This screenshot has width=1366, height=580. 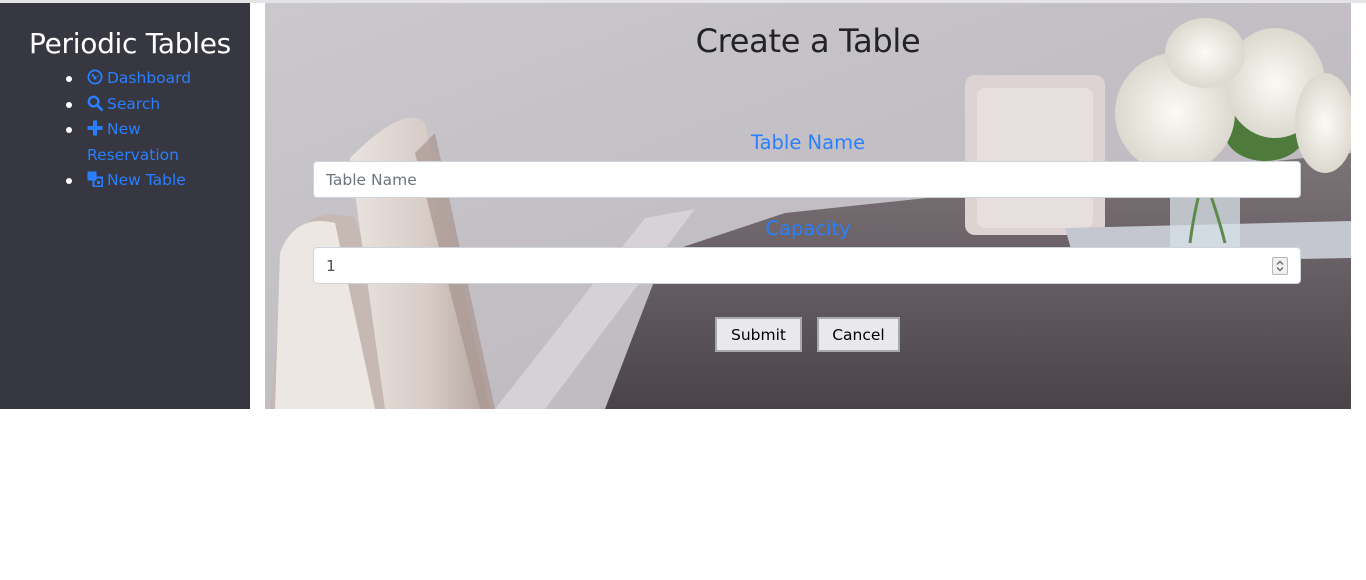 What do you see at coordinates (808, 142) in the screenshot?
I see `table-name-label: Table Name` at bounding box center [808, 142].